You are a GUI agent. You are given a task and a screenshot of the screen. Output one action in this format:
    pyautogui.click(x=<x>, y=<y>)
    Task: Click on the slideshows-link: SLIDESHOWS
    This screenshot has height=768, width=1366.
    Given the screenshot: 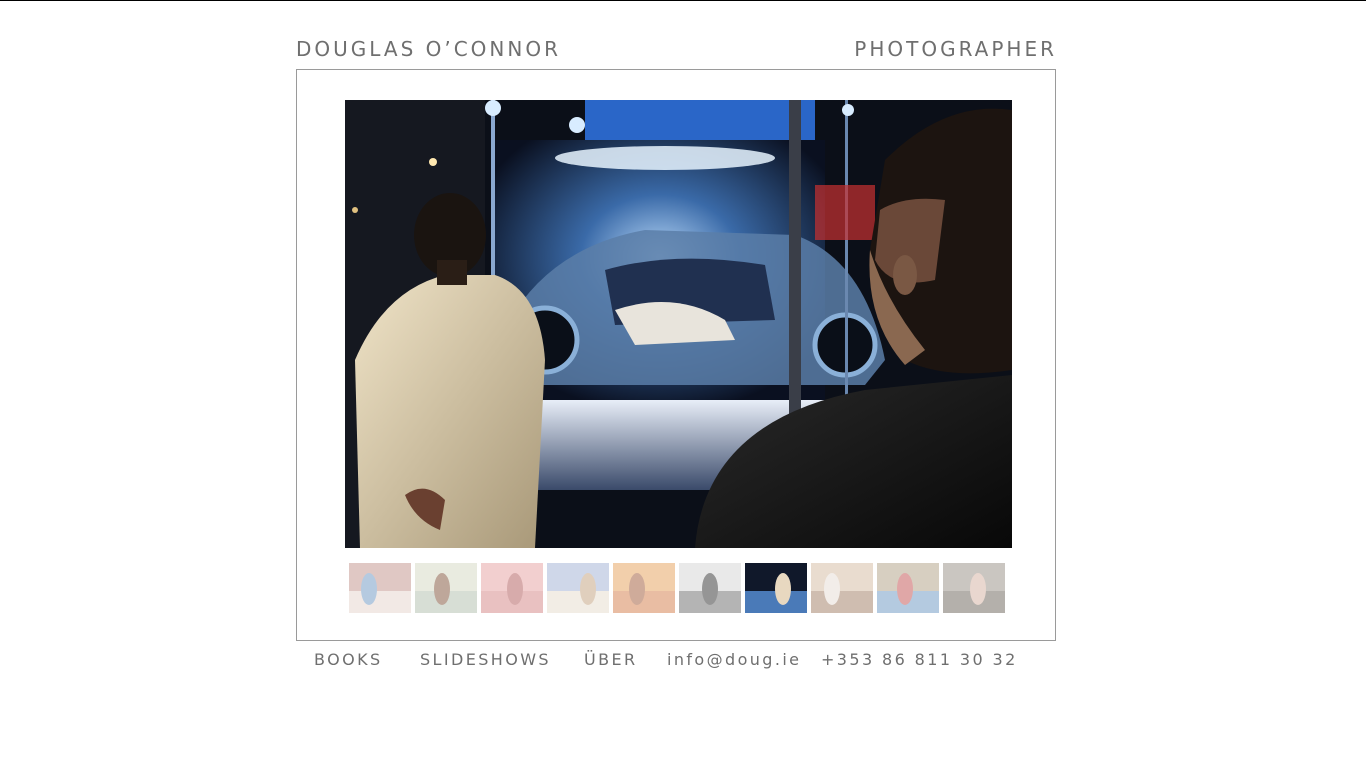 What is the action you would take?
    pyautogui.click(x=485, y=659)
    